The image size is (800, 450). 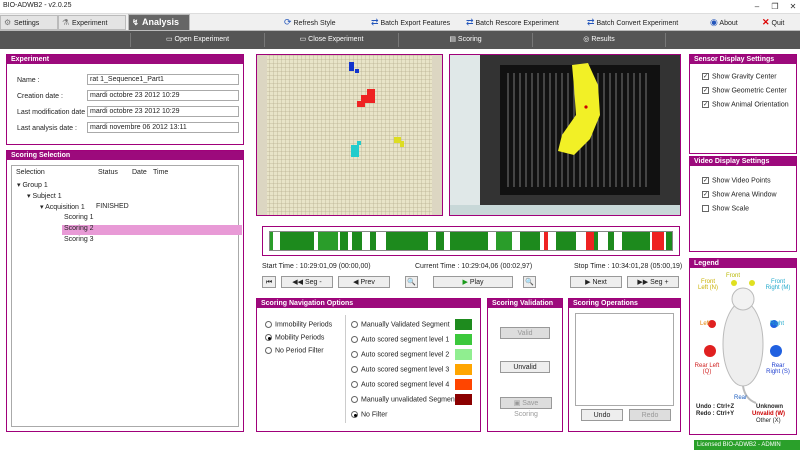 What do you see at coordinates (163, 127) in the screenshot?
I see `analysis-date-field: mardi novembre 06 2012 13:11` at bounding box center [163, 127].